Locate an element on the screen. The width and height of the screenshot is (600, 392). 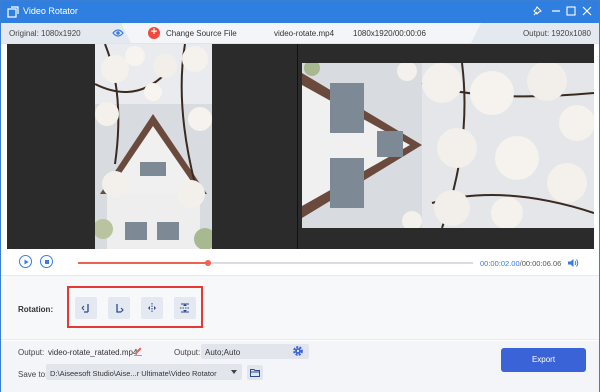
flip-horizontal-icon is located at coordinates (152, 308).